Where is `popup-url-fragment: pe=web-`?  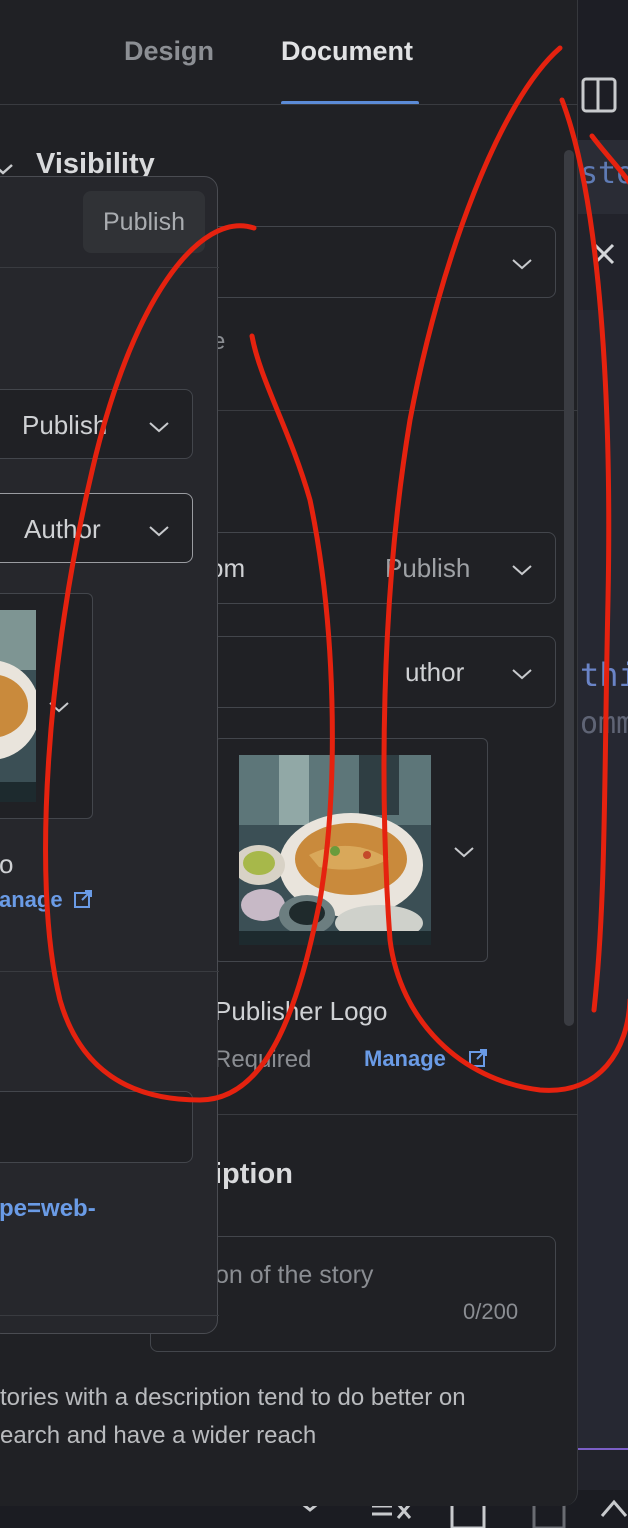 popup-url-fragment: pe=web- is located at coordinates (48, 1209).